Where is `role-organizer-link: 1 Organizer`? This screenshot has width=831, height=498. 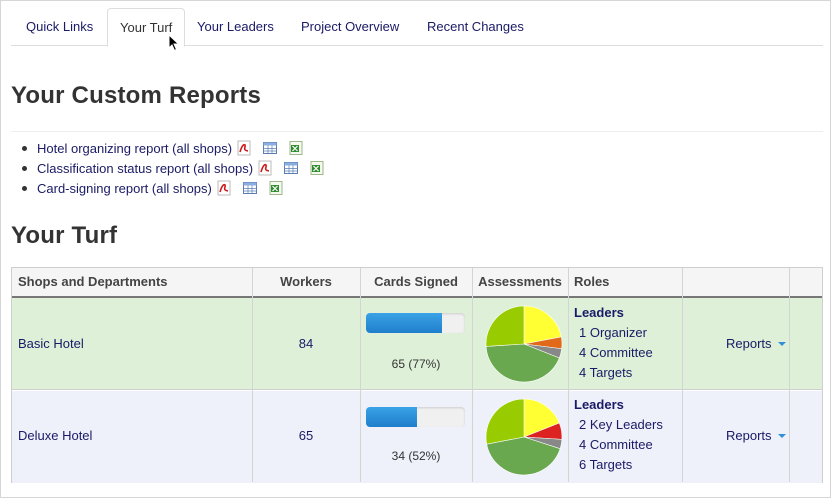 role-organizer-link: 1 Organizer is located at coordinates (613, 333).